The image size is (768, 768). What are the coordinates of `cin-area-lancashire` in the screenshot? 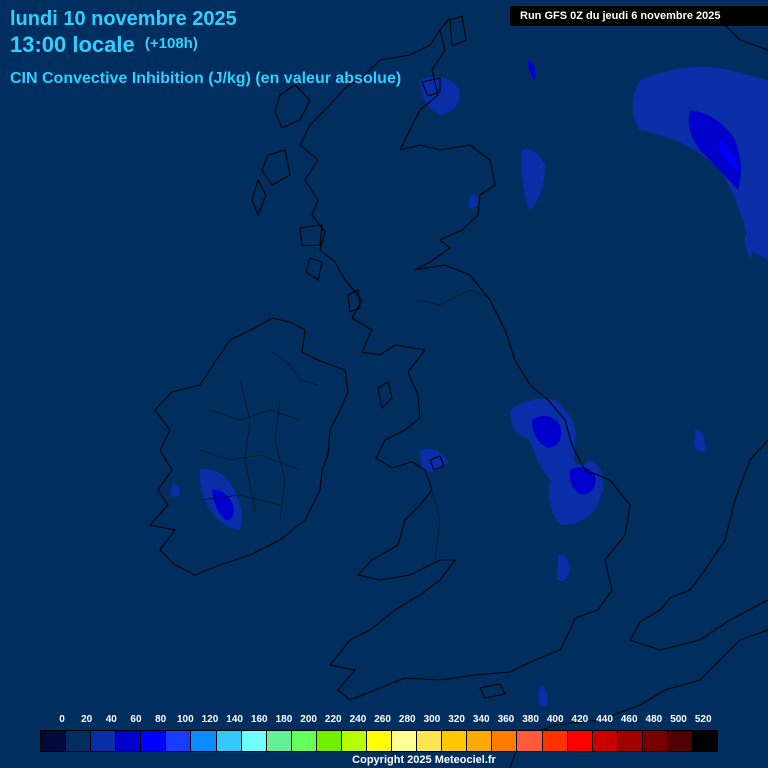 It's located at (434, 460).